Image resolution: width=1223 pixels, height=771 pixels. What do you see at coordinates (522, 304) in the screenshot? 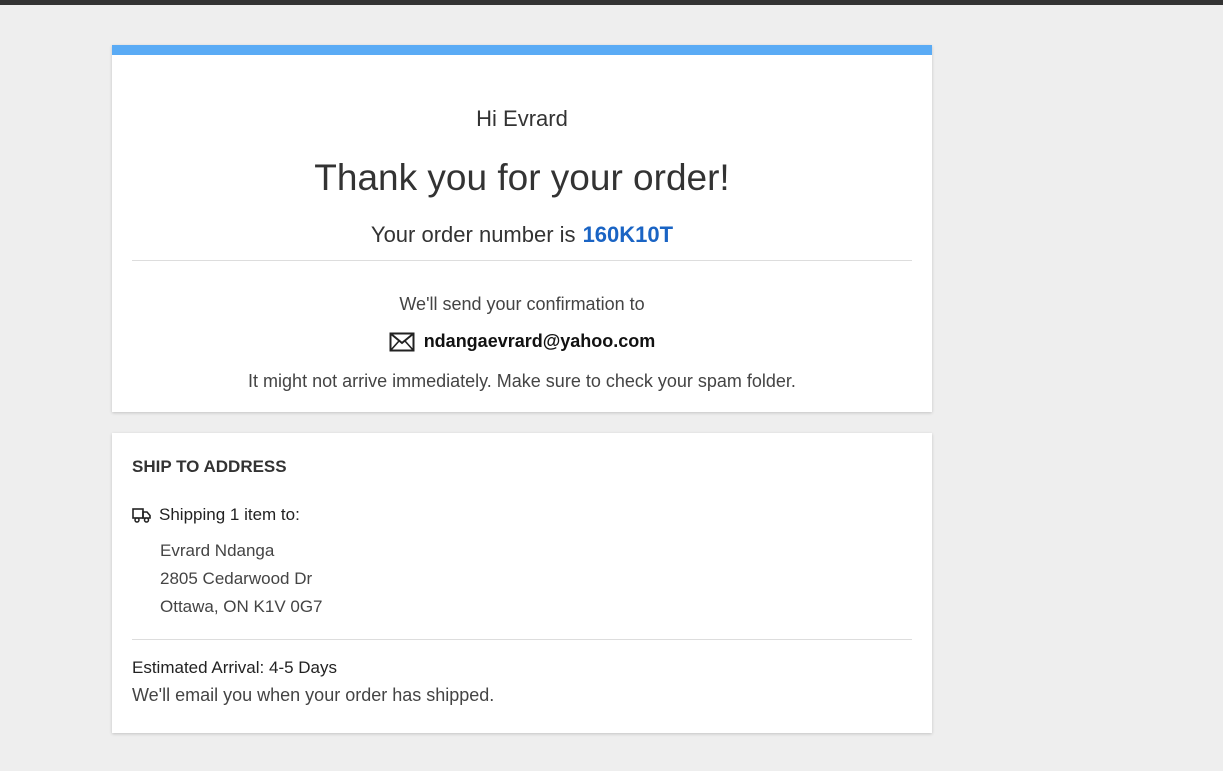
I see `send-confirmation-text: We'll send your confirmation to` at bounding box center [522, 304].